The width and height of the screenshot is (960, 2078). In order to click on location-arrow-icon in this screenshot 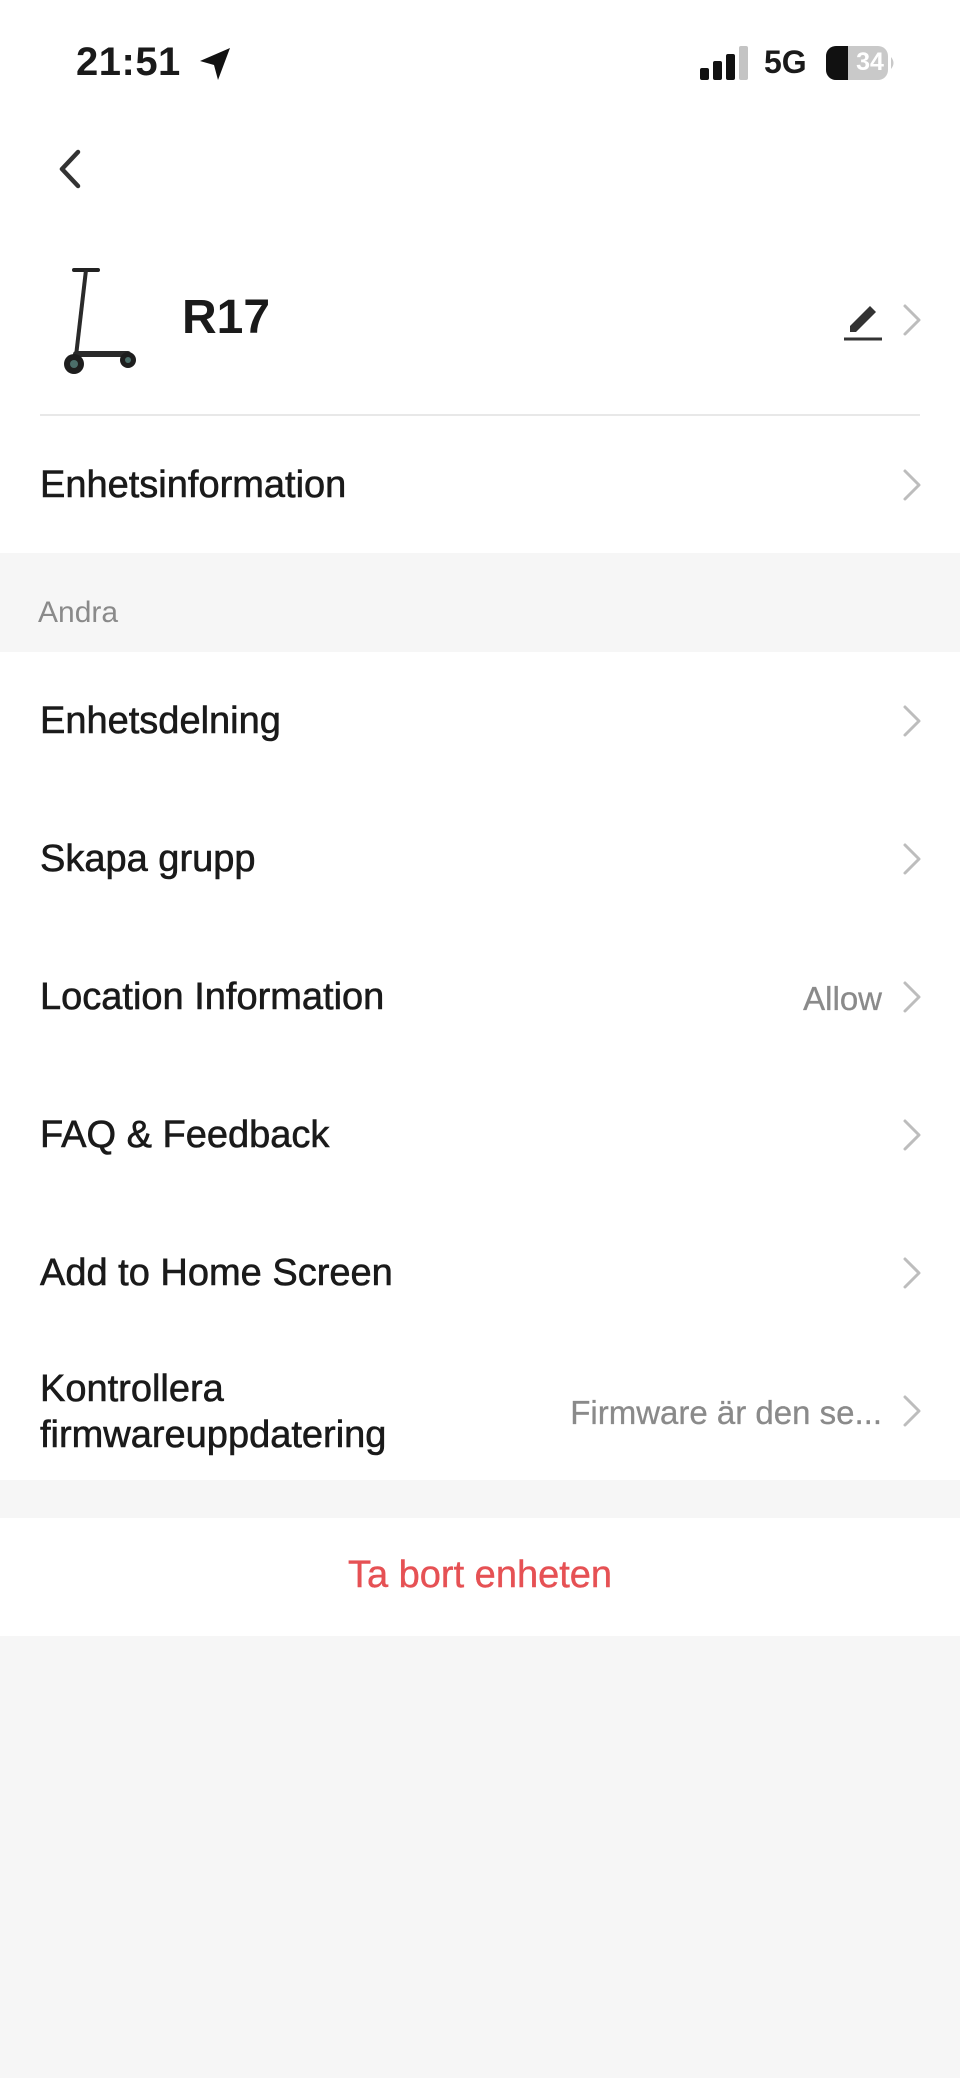, I will do `click(215, 64)`.